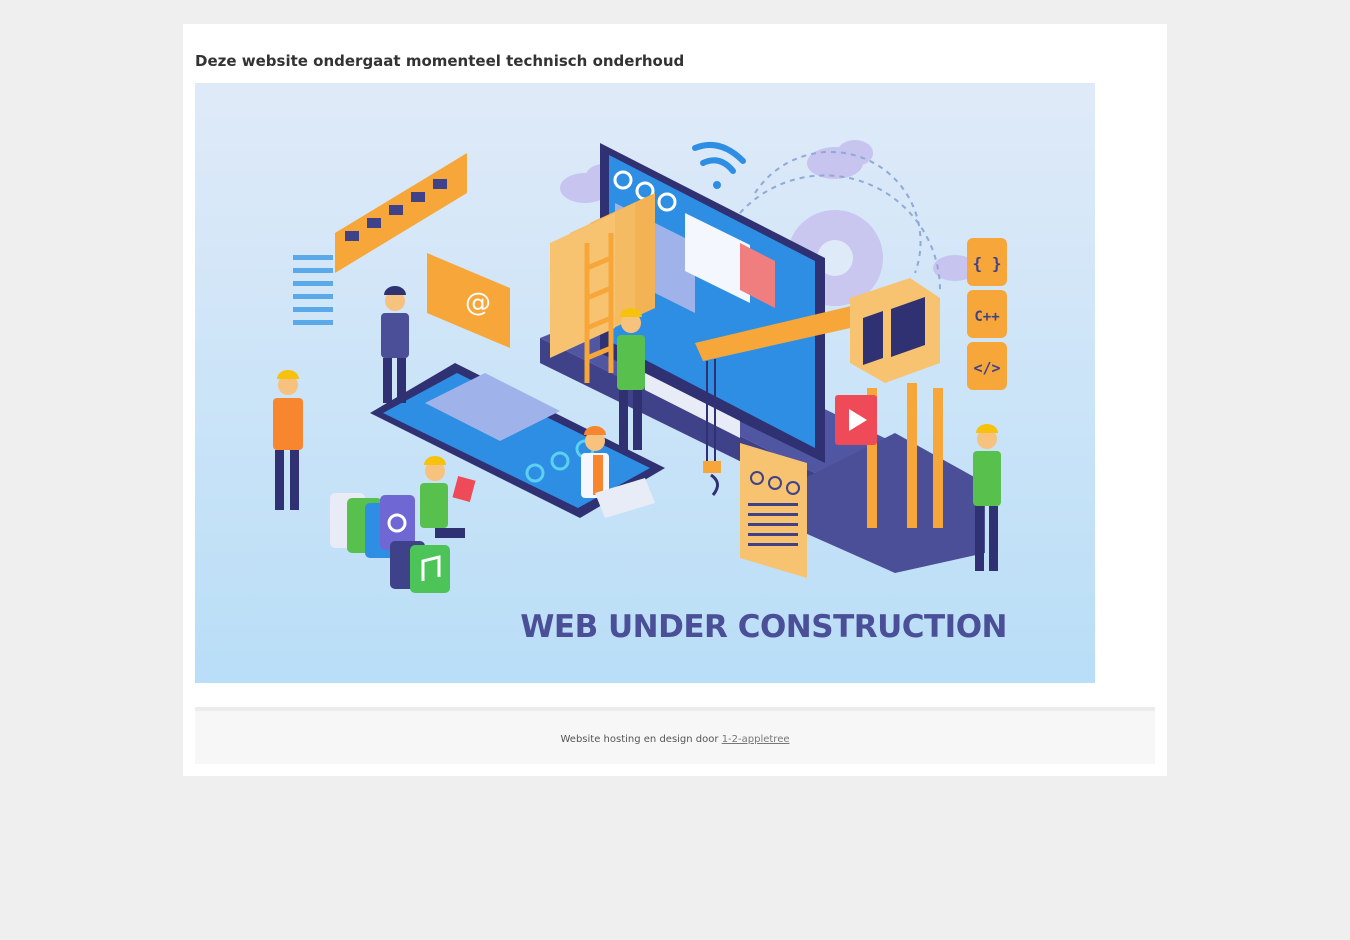 The image size is (1350, 940). I want to click on under-construction-banner: WEB UNDER CONSTRUCTION, so click(763, 627).